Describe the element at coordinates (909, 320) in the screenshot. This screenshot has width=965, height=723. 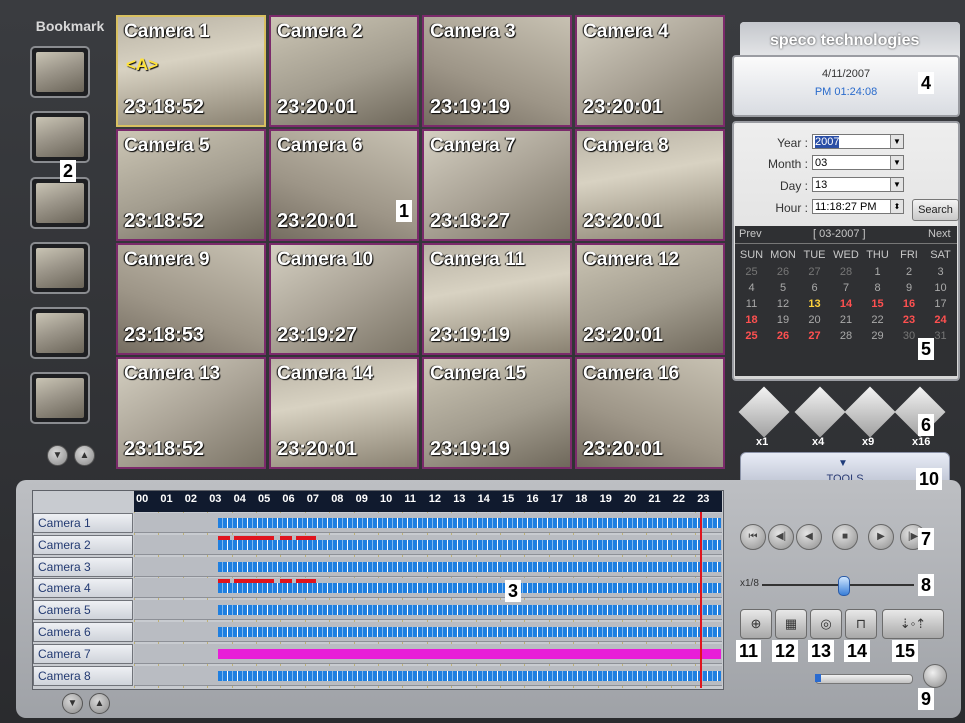
I see `calendar-day: 23` at that location.